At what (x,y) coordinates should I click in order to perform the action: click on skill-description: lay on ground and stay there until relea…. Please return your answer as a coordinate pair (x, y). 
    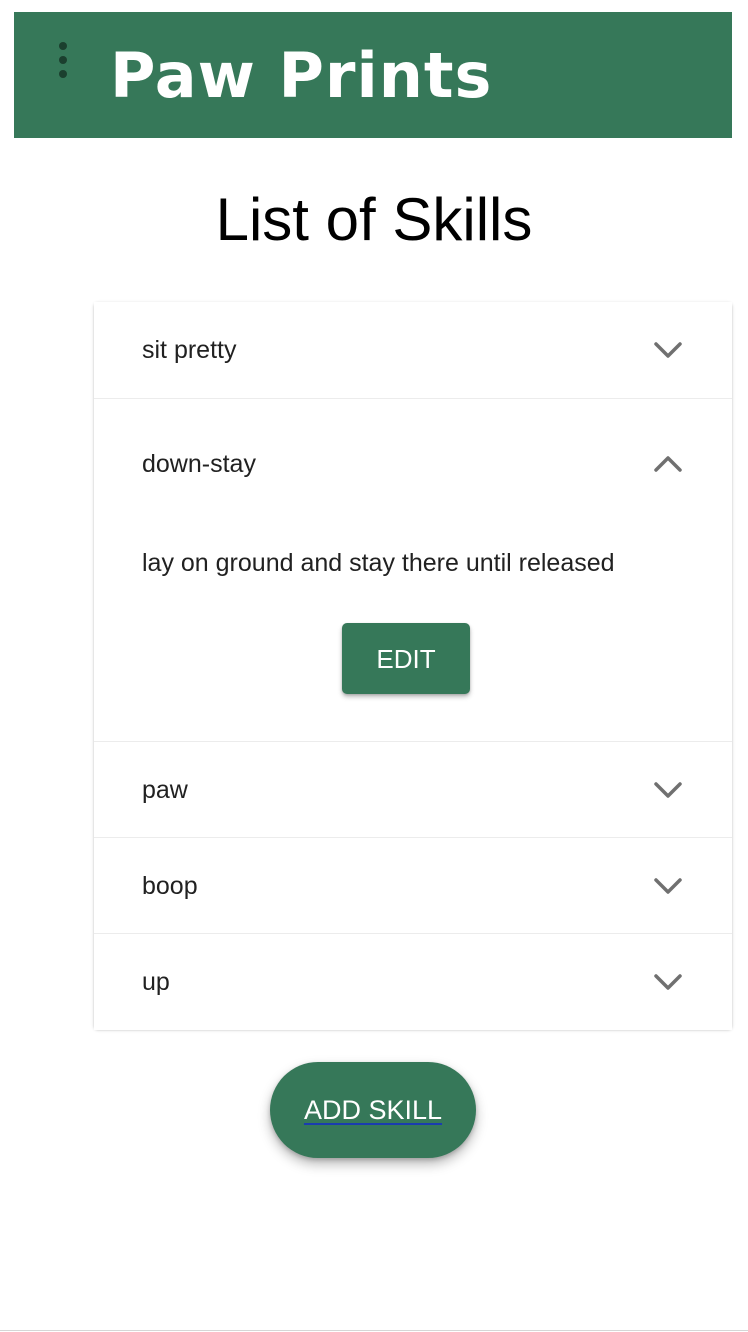
    Looking at the image, I should click on (378, 563).